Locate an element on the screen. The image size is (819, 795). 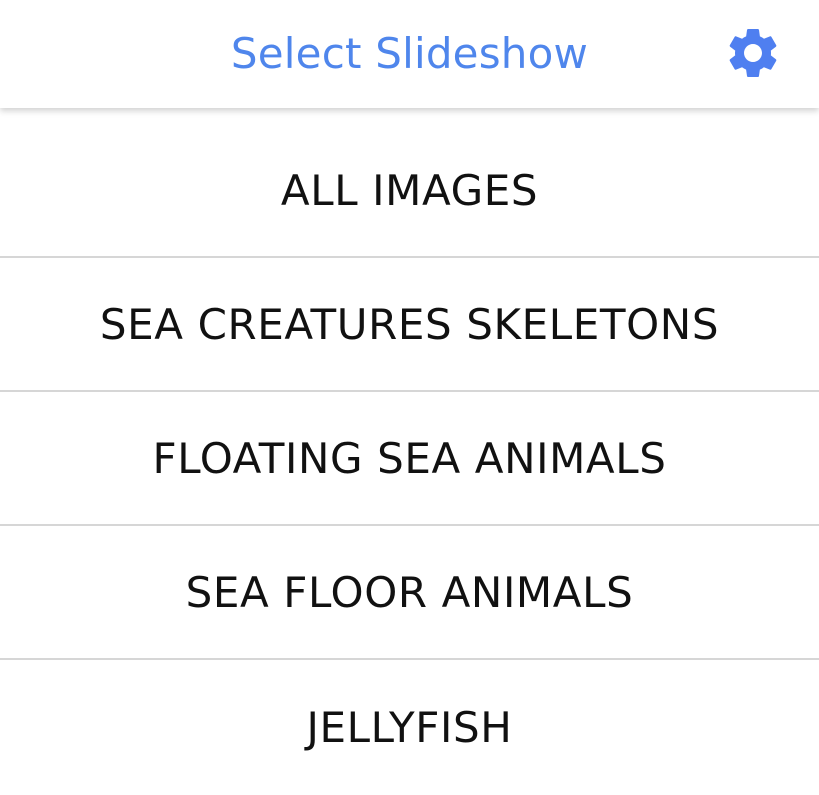
gear-icon is located at coordinates (753, 53).